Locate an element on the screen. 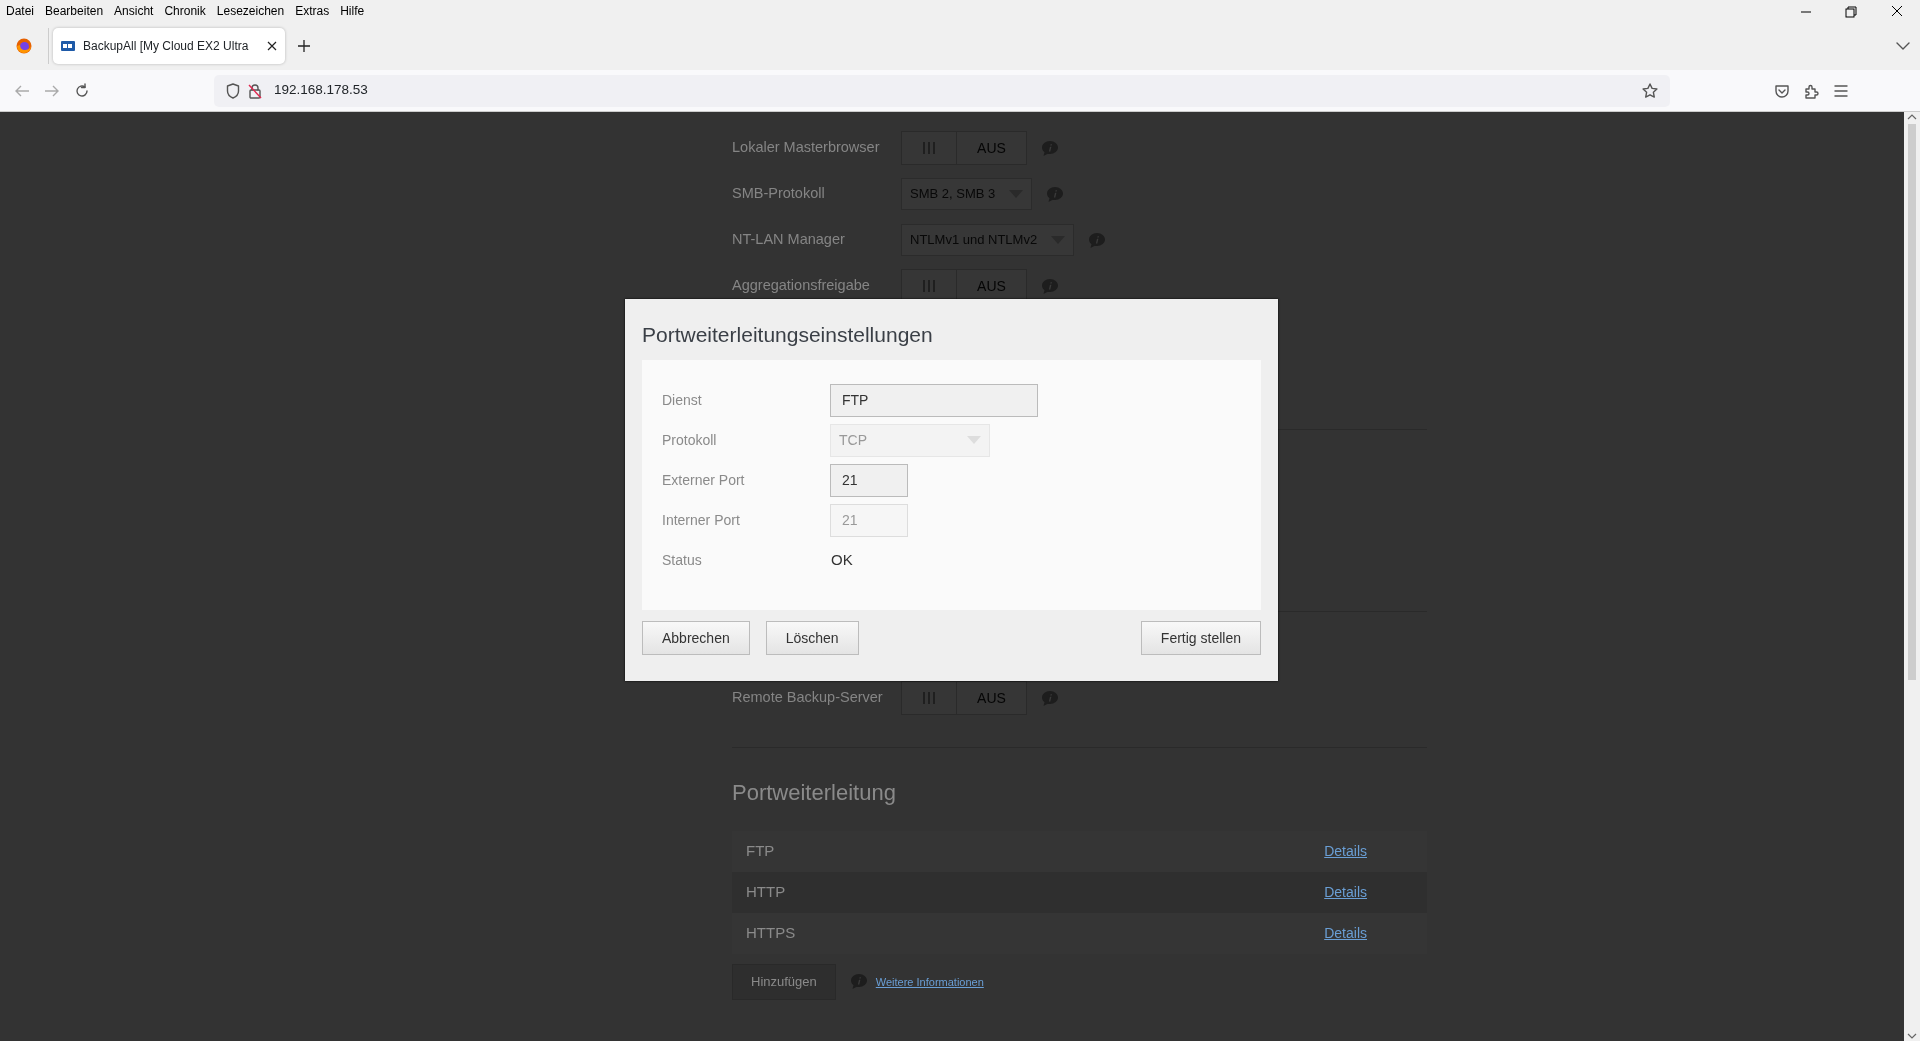  section-heading: Portweiterleitung is located at coordinates (814, 793).